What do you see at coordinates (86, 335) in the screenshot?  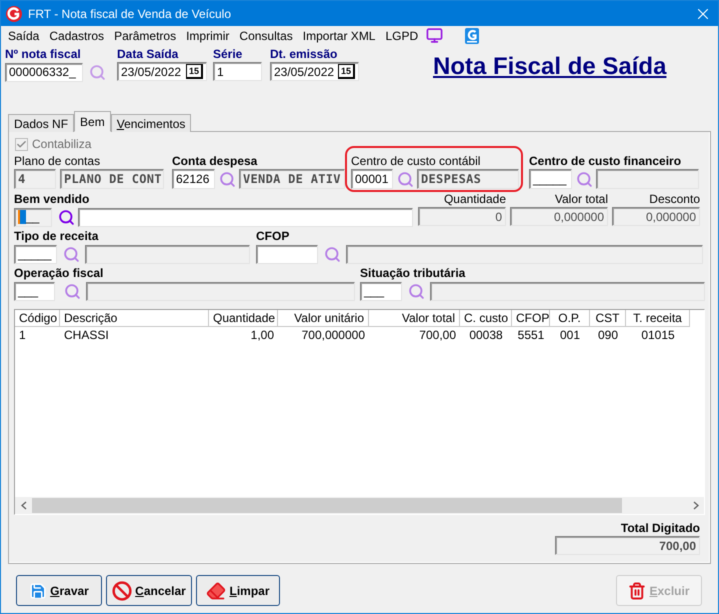 I see `table-cell-text: CHASSI` at bounding box center [86, 335].